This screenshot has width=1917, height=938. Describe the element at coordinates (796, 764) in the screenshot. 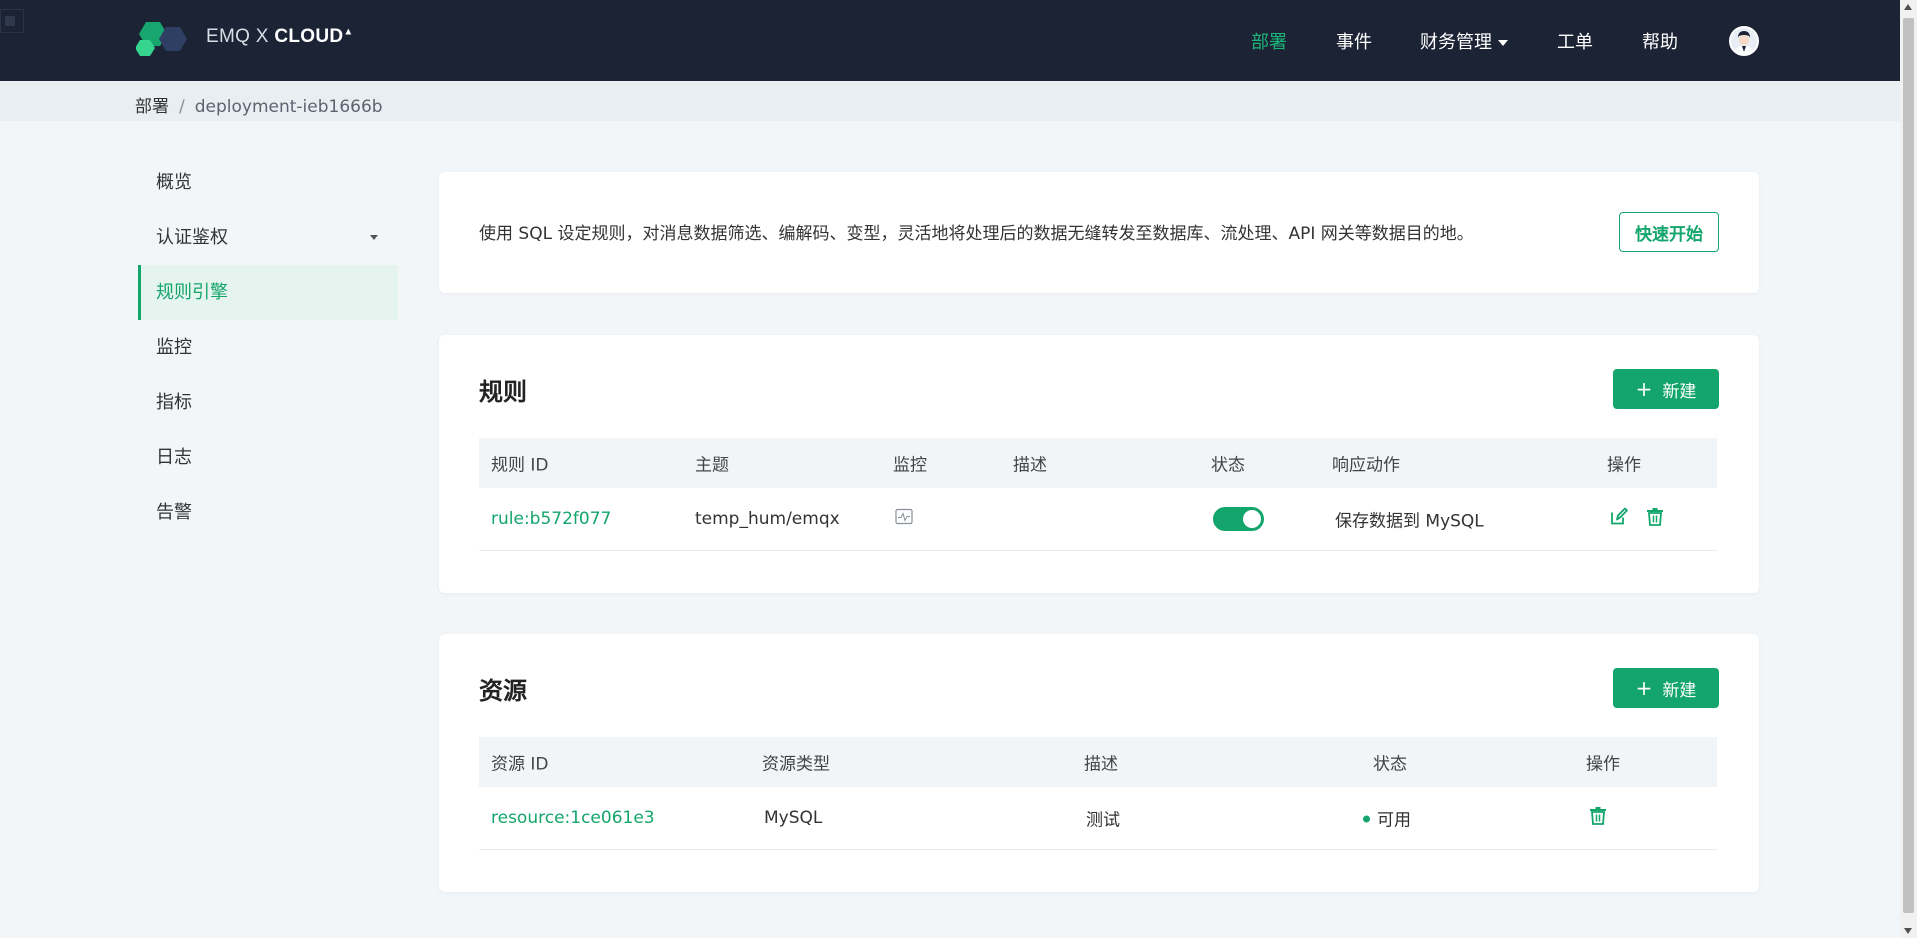

I see `col-resource-type: 资源类型` at that location.